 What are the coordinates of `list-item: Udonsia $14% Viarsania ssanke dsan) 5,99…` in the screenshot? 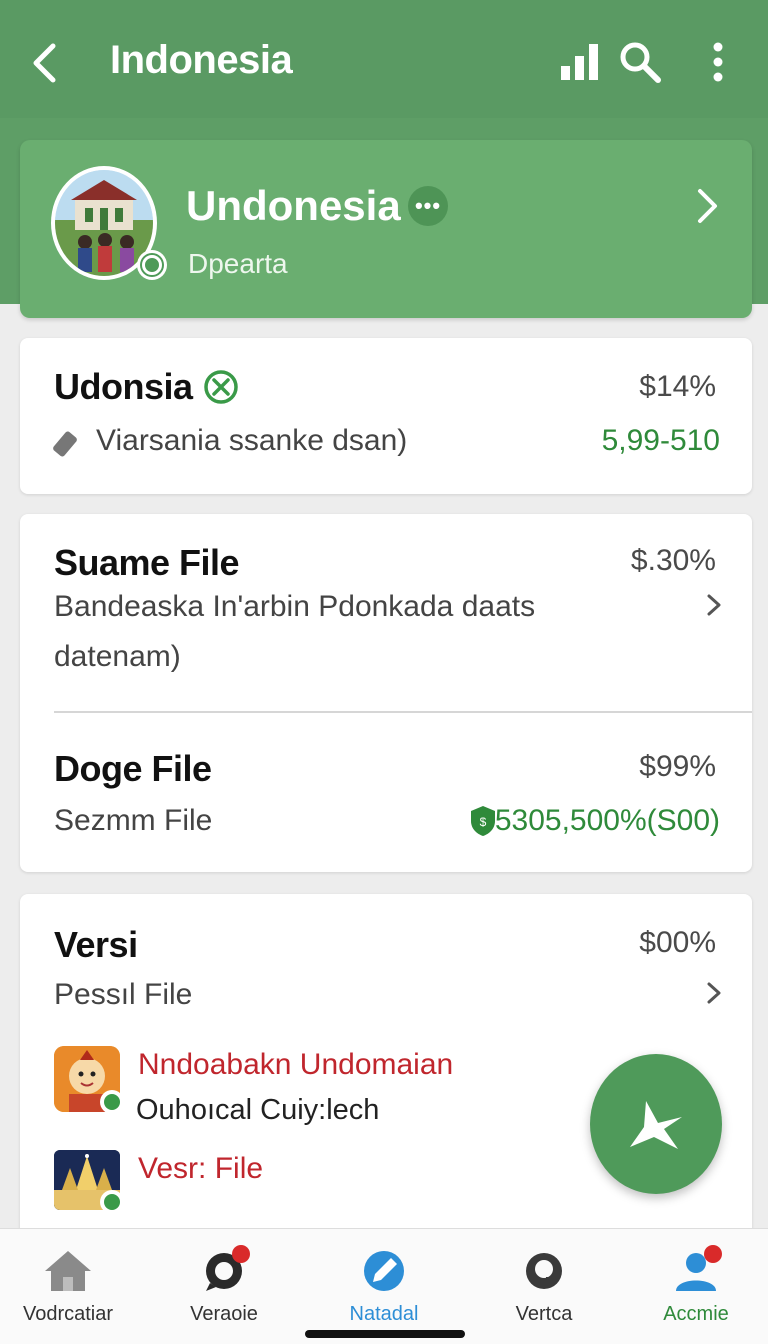 It's located at (386, 416).